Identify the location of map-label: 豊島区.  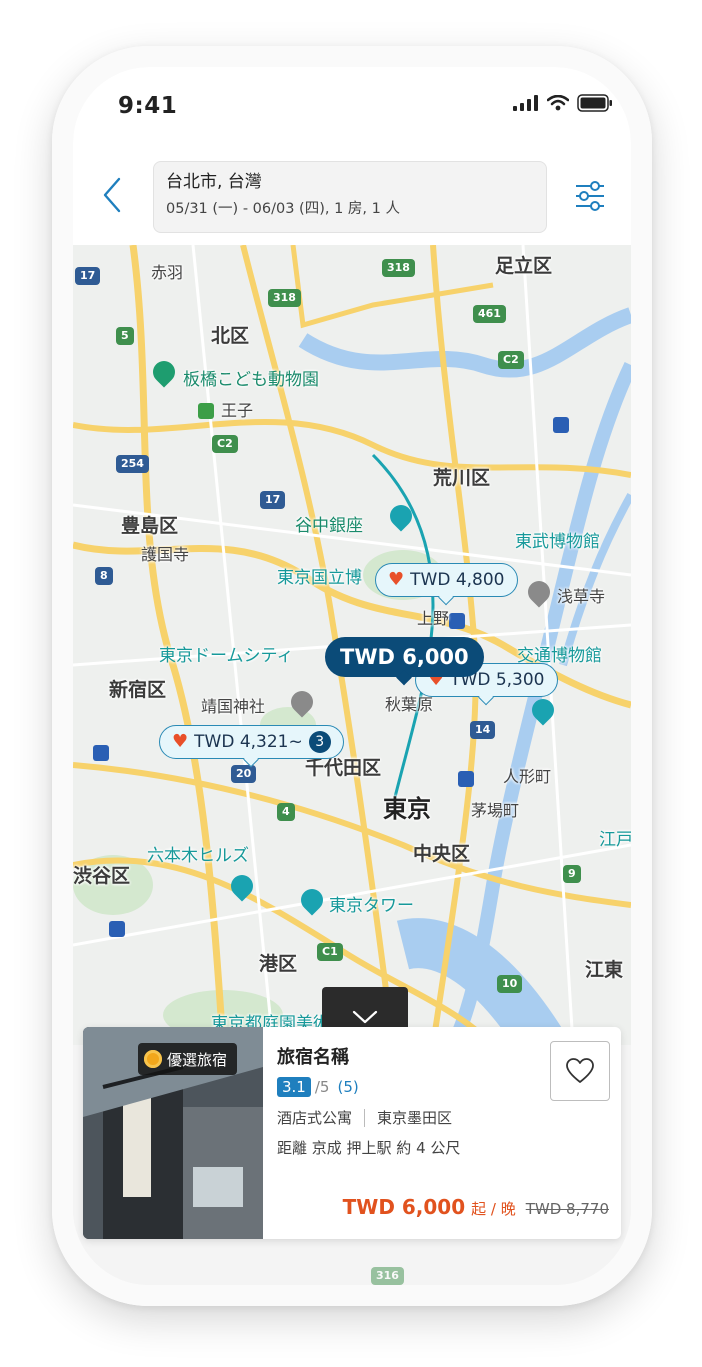
(150, 526).